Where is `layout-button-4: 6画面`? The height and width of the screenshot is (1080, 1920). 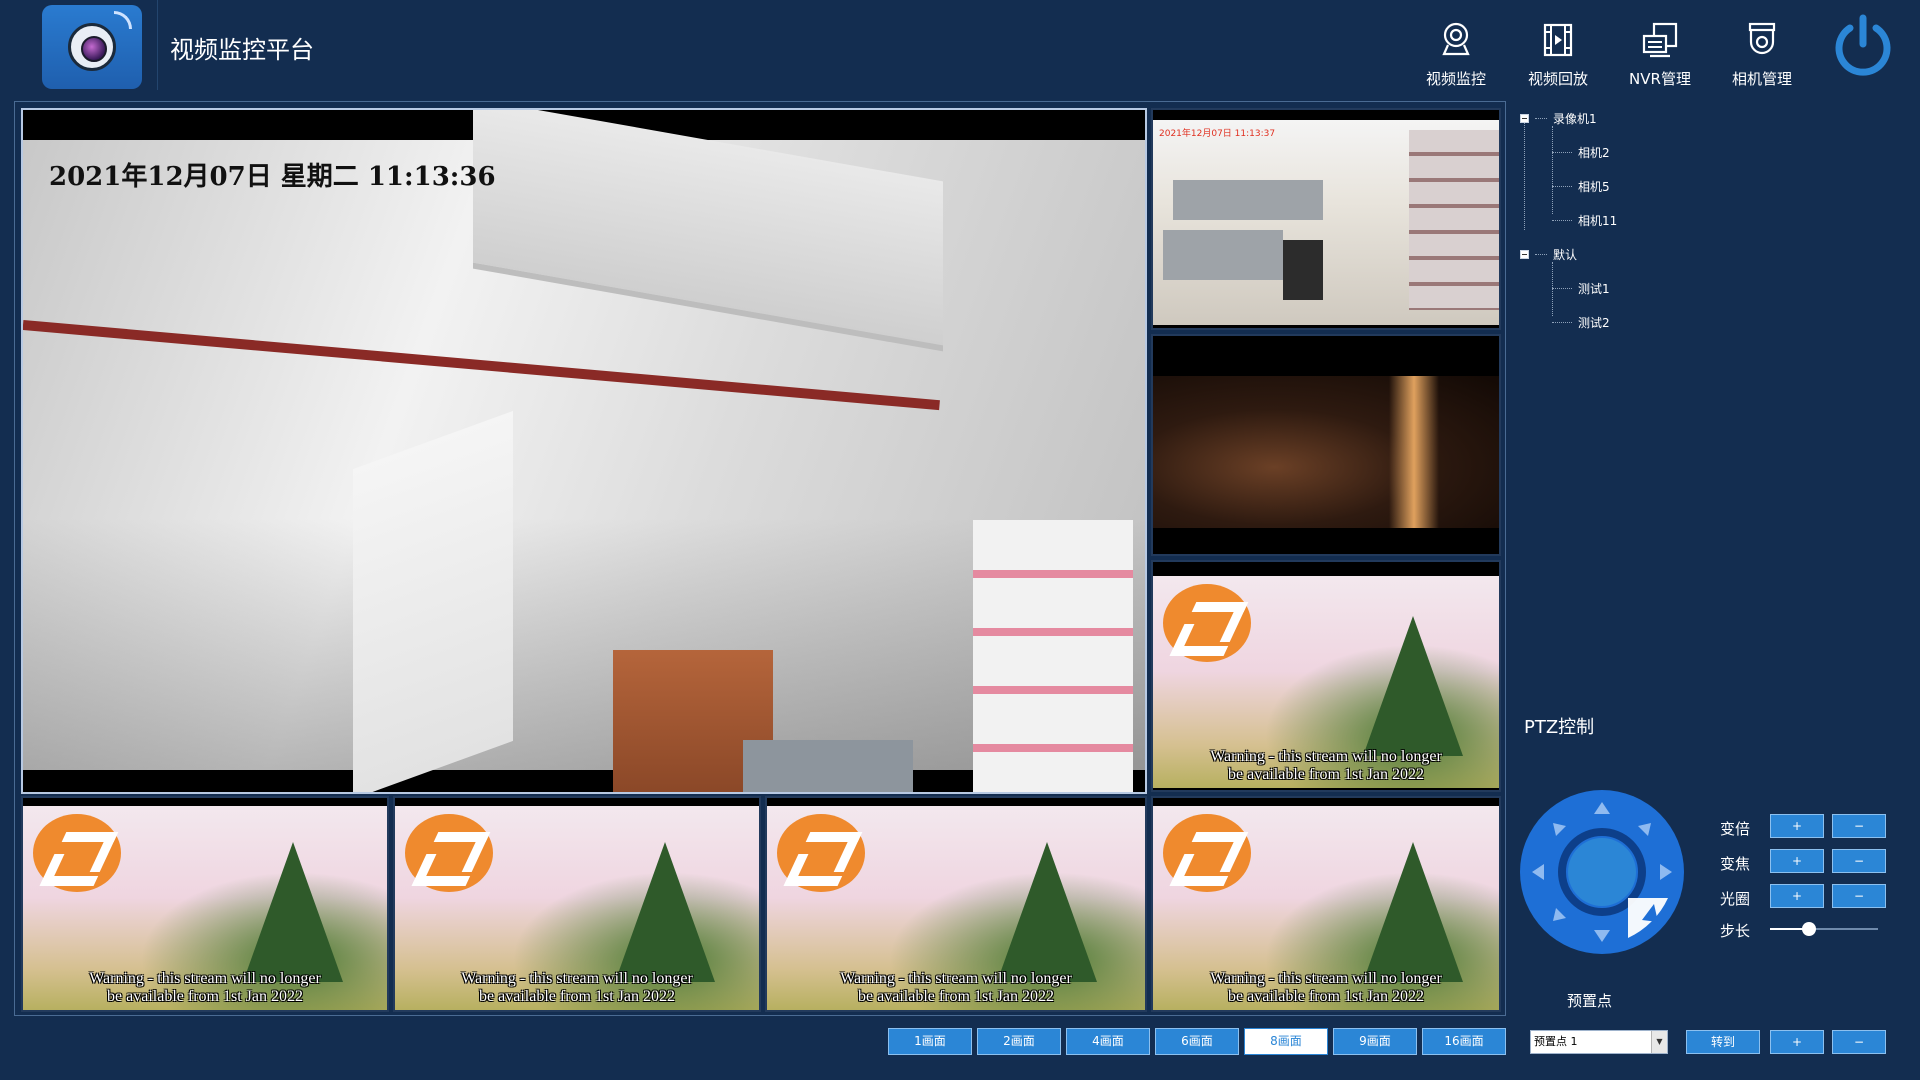
layout-button-4: 6画面 is located at coordinates (1197, 1041).